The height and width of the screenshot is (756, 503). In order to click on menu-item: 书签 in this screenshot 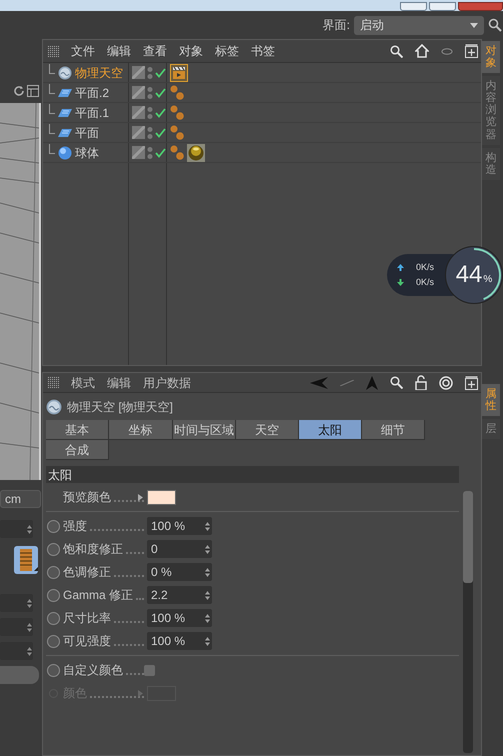, I will do `click(263, 51)`.